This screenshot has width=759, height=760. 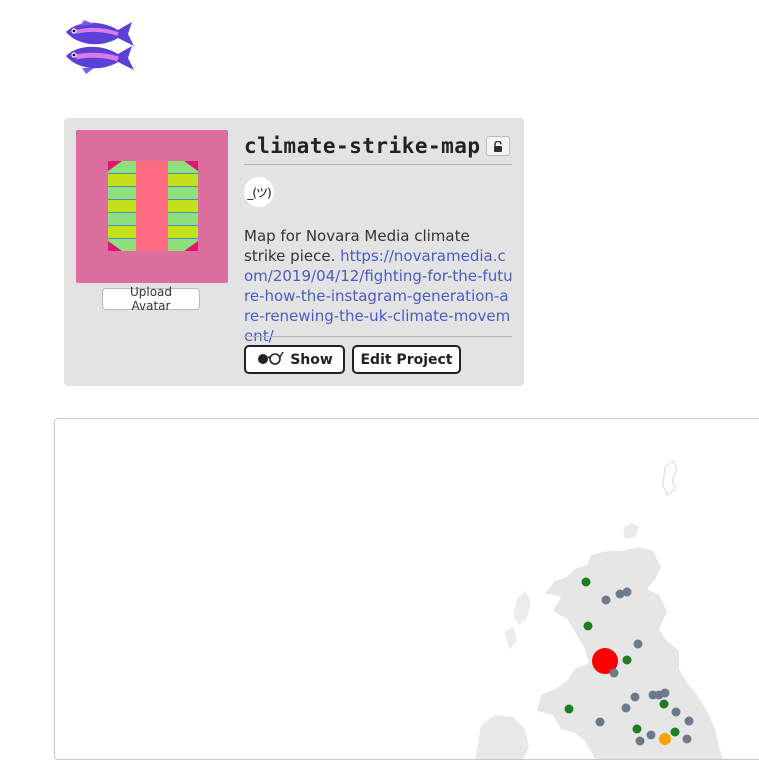 What do you see at coordinates (522, 608) in the screenshot?
I see `hebrides-land` at bounding box center [522, 608].